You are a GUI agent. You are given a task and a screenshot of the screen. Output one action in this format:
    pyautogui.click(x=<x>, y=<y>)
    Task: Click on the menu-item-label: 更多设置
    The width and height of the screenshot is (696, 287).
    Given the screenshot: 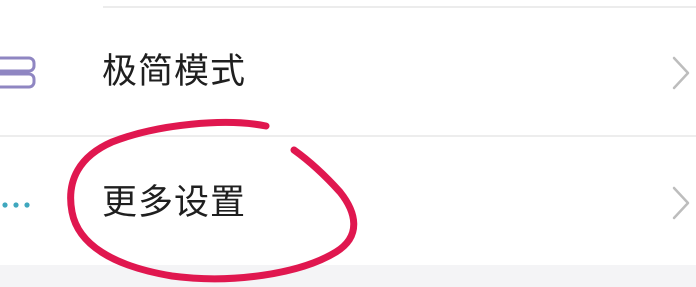 What is the action you would take?
    pyautogui.click(x=174, y=203)
    